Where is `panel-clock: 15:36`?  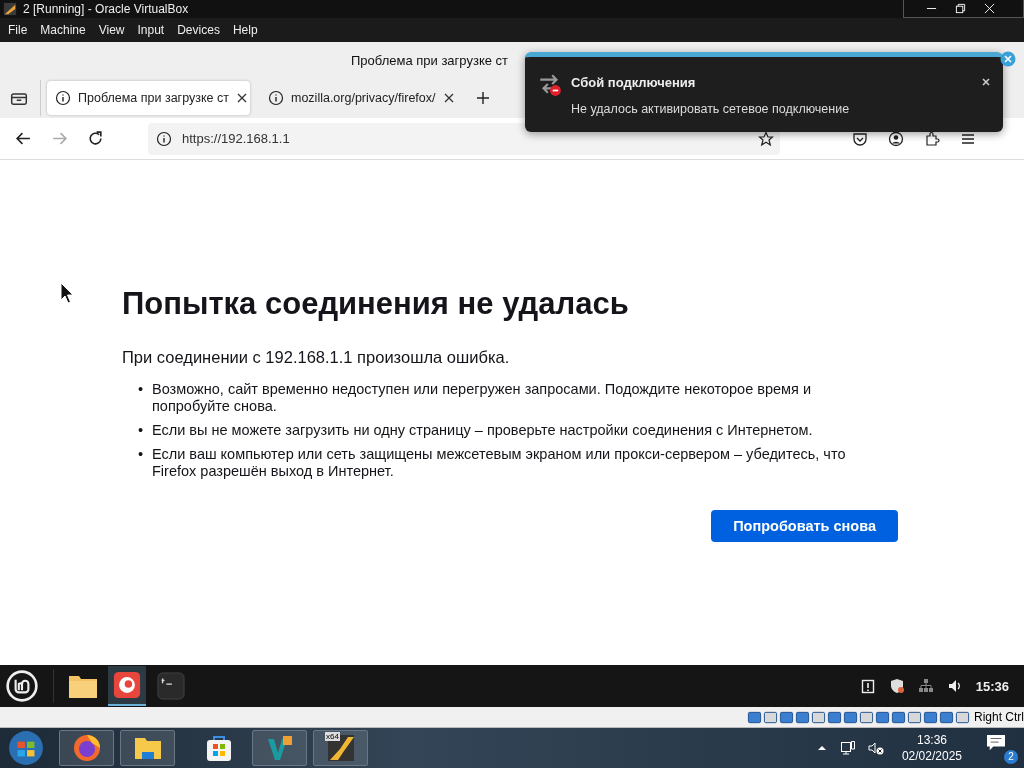
panel-clock: 15:36 is located at coordinates (992, 686).